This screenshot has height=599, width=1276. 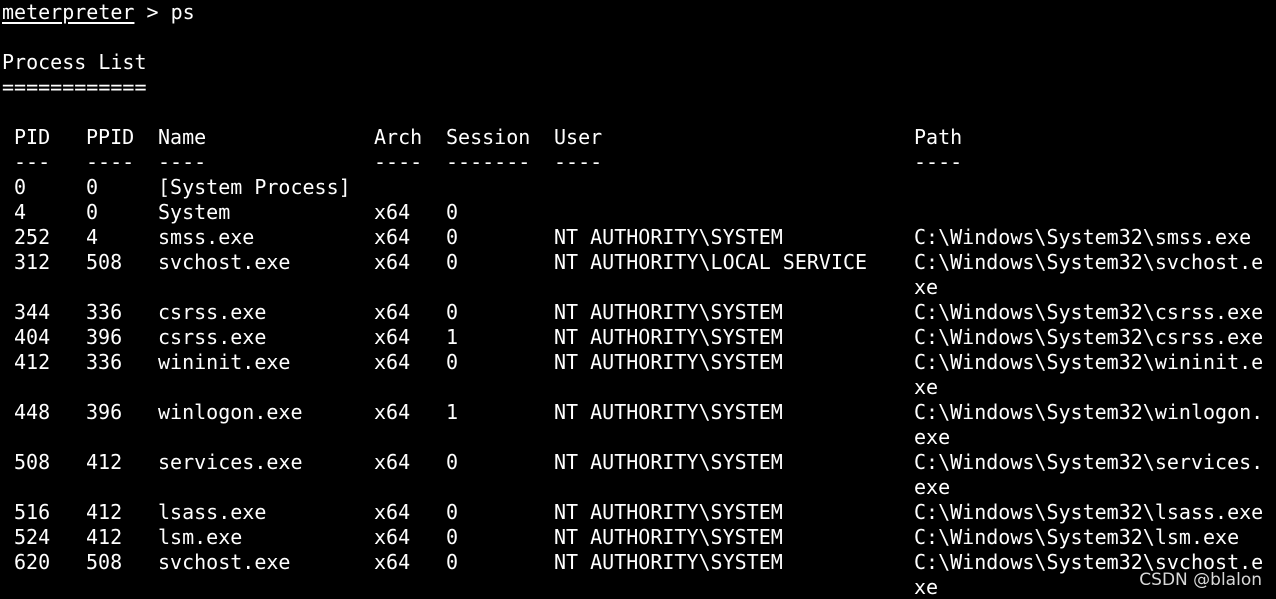 I want to click on process-list-title-underline: ============, so click(x=74, y=87).